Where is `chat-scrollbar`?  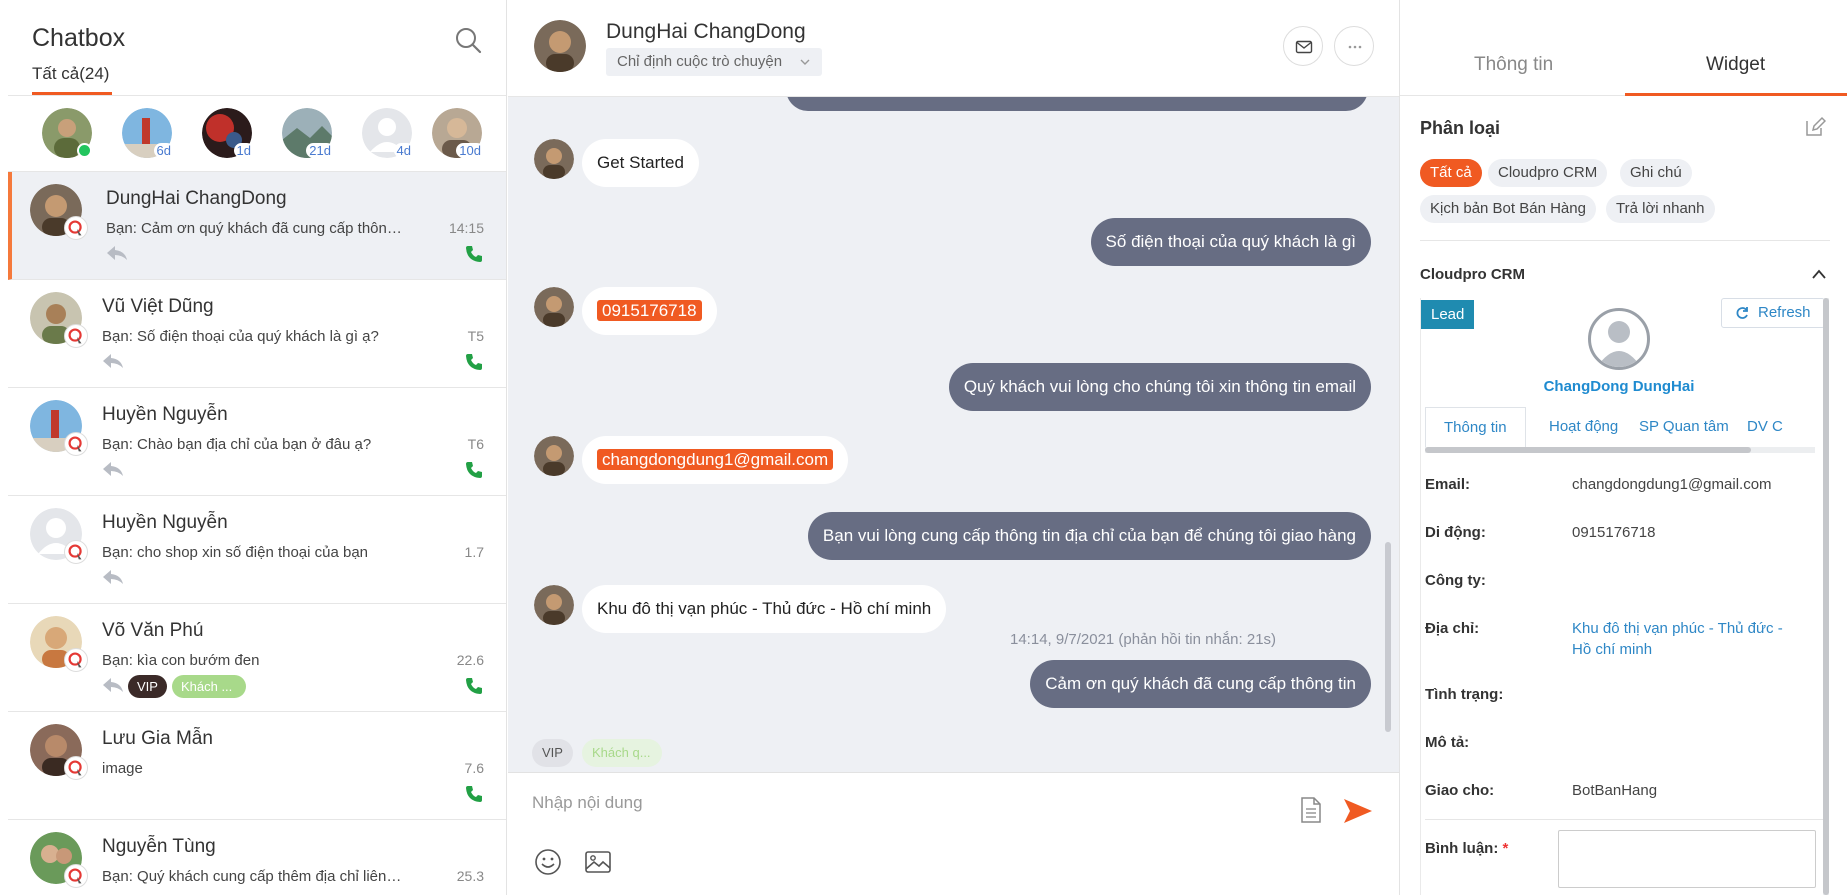
chat-scrollbar is located at coordinates (1388, 637).